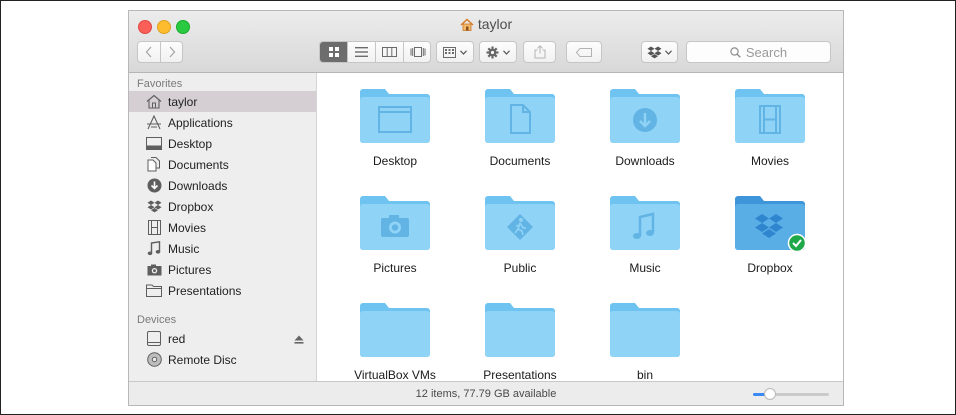 The image size is (956, 415). I want to click on item-public: Public, so click(520, 233).